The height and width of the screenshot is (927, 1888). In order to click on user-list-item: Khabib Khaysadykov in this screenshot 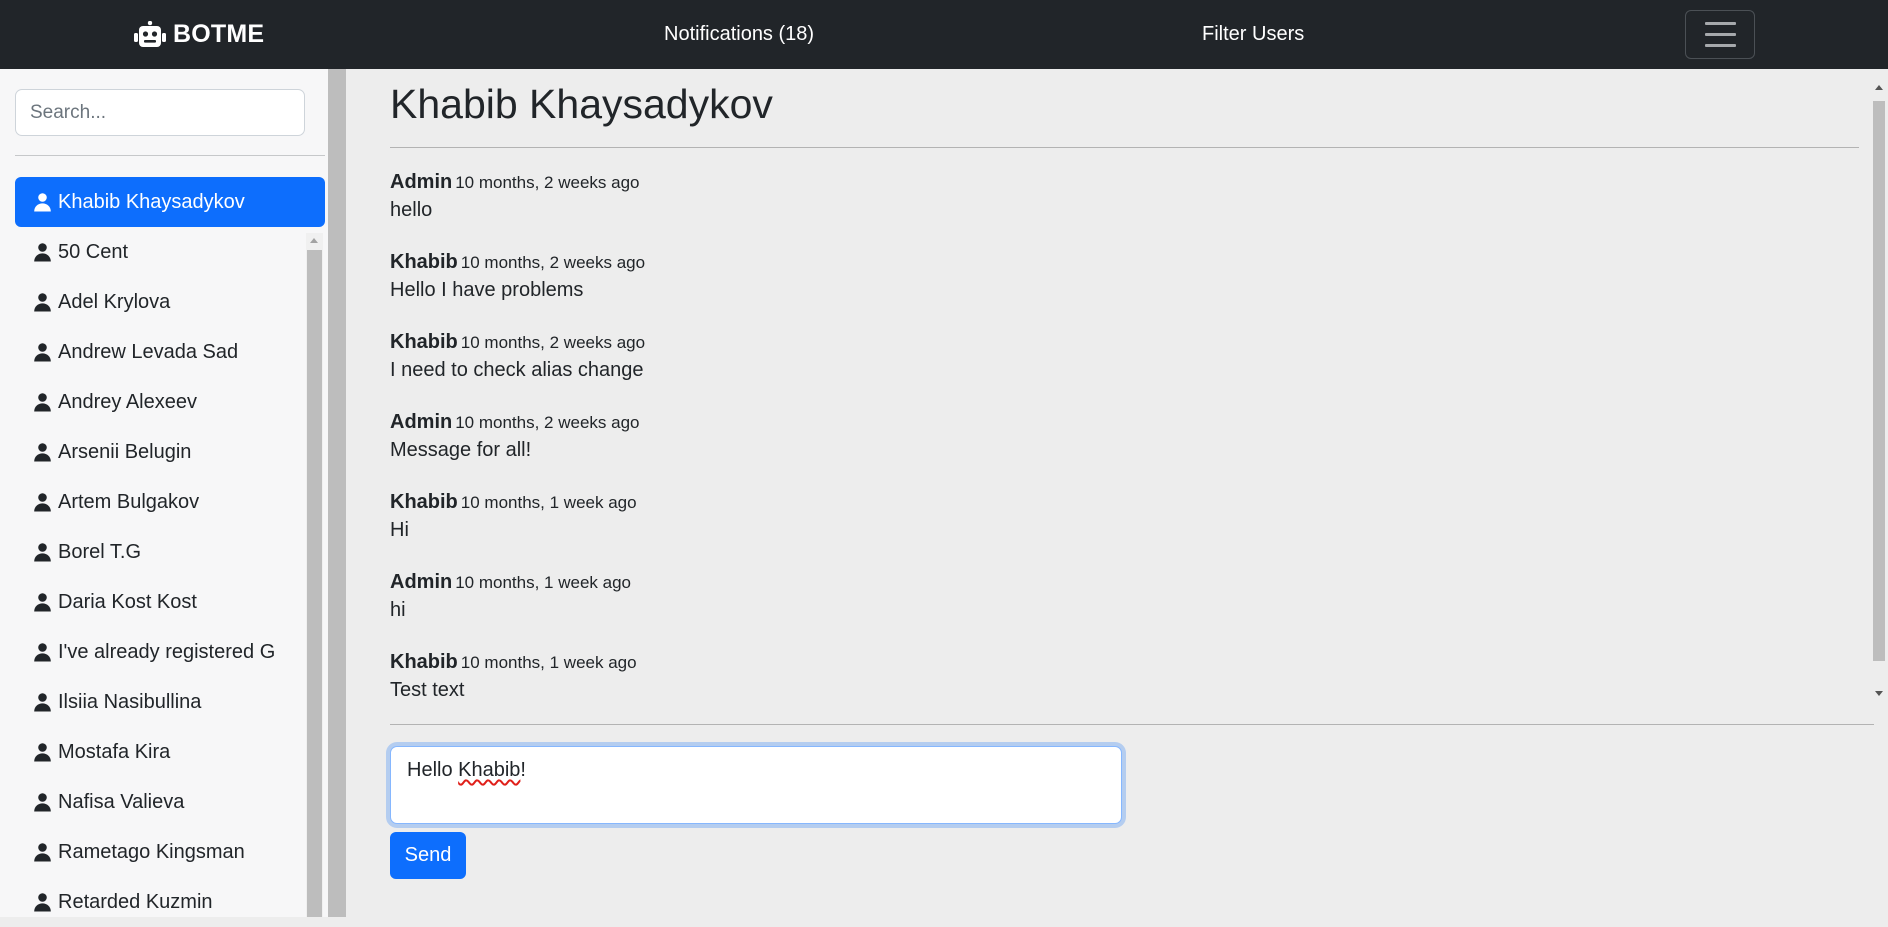, I will do `click(170, 202)`.